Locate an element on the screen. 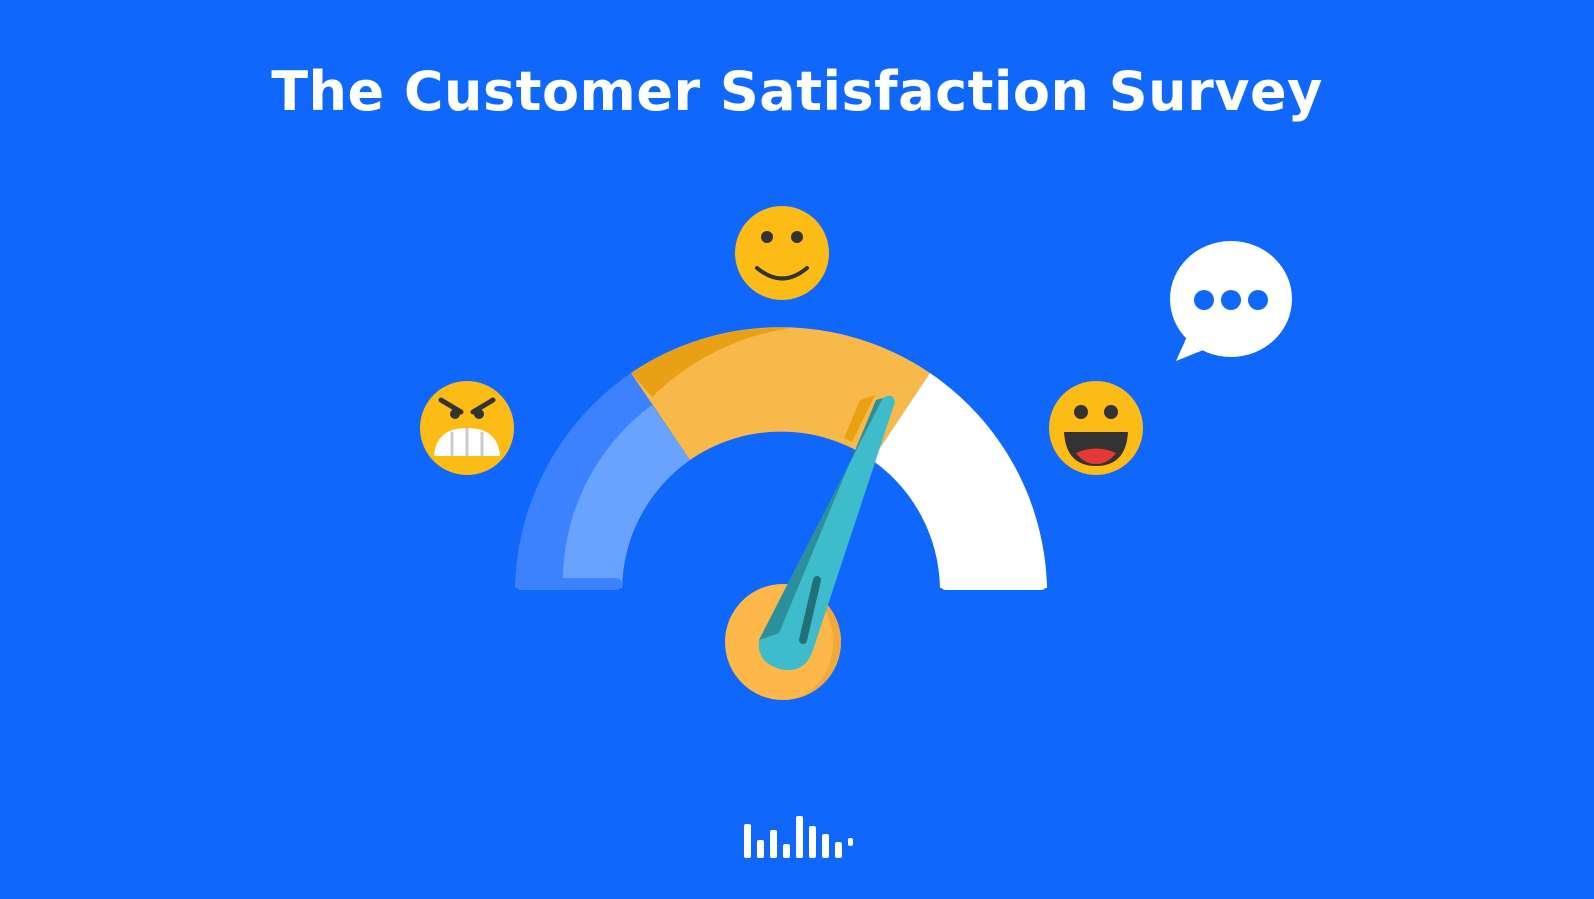 This screenshot has height=899, width=1594. chat-bubble-icon is located at coordinates (1231, 301).